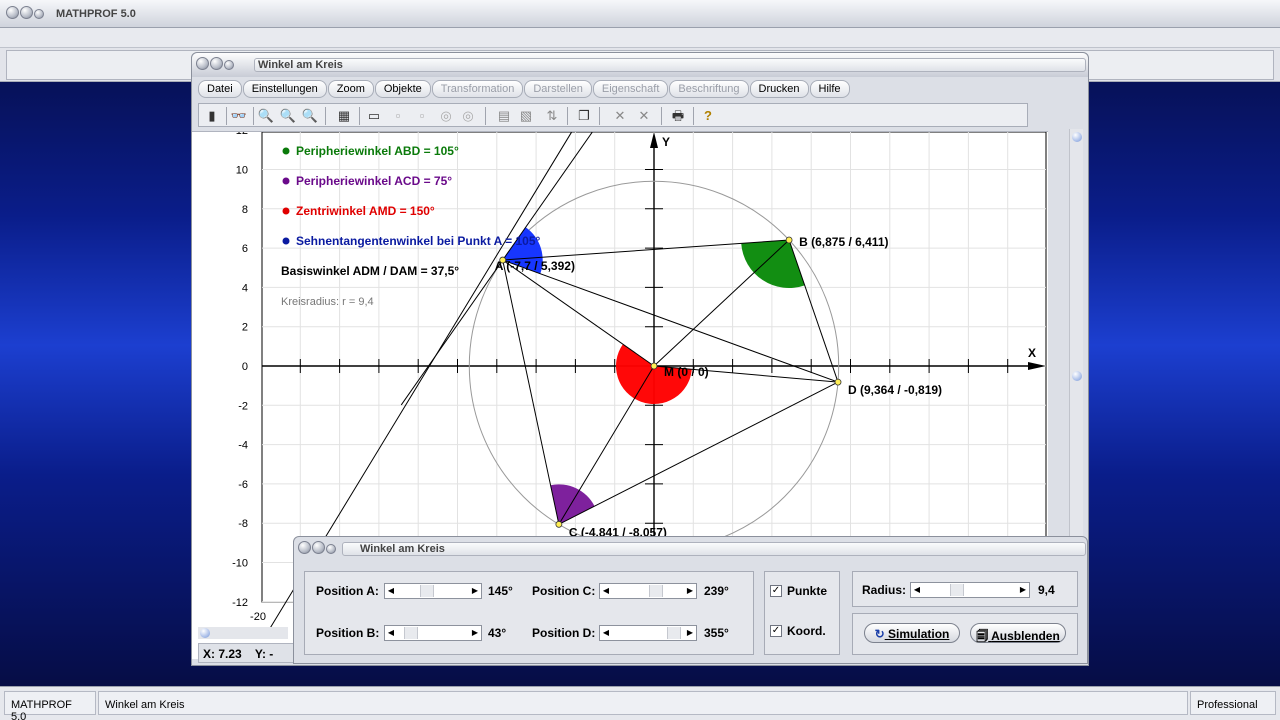 This screenshot has width=1280, height=720. I want to click on graph-icon: ▫, so click(398, 116).